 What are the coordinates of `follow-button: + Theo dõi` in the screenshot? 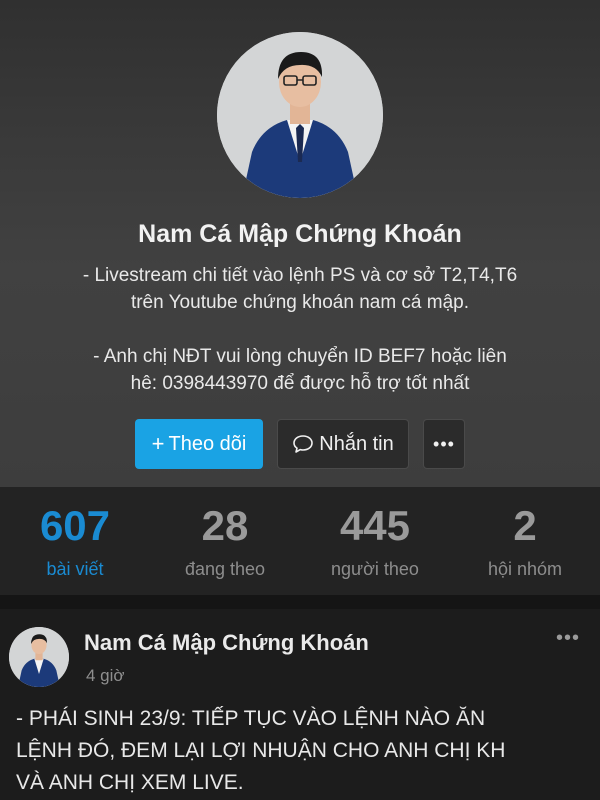 It's located at (199, 444).